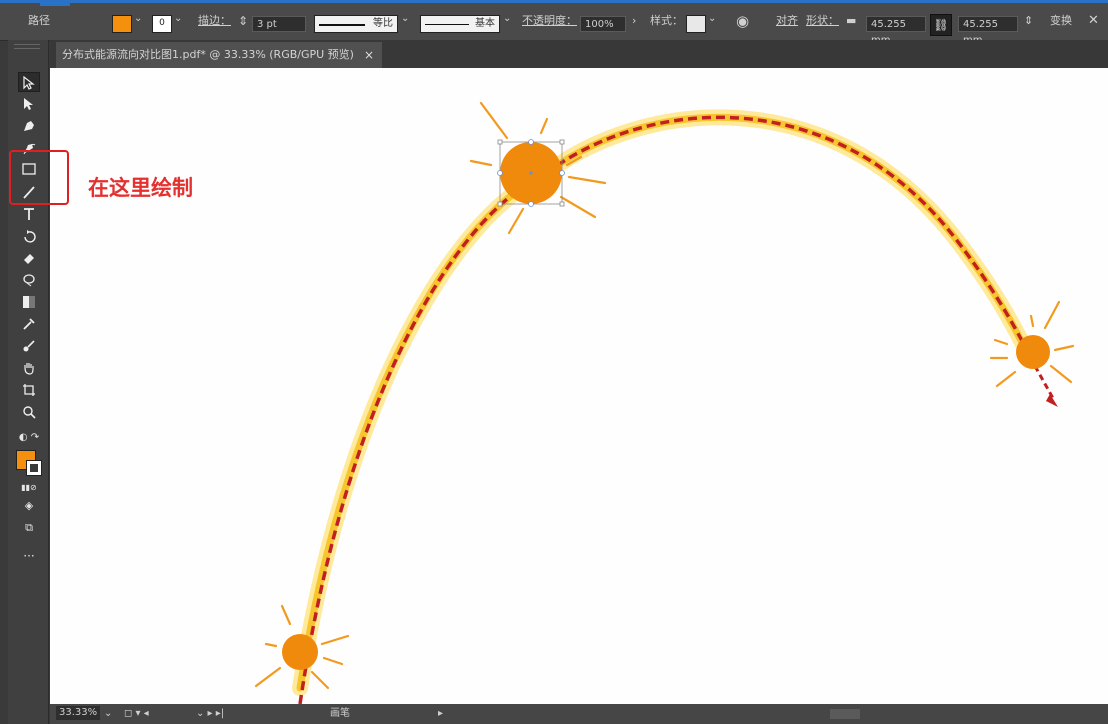 The height and width of the screenshot is (724, 1108). Describe the element at coordinates (634, 21) in the screenshot. I see `opacity-arrow-icon: ›` at that location.